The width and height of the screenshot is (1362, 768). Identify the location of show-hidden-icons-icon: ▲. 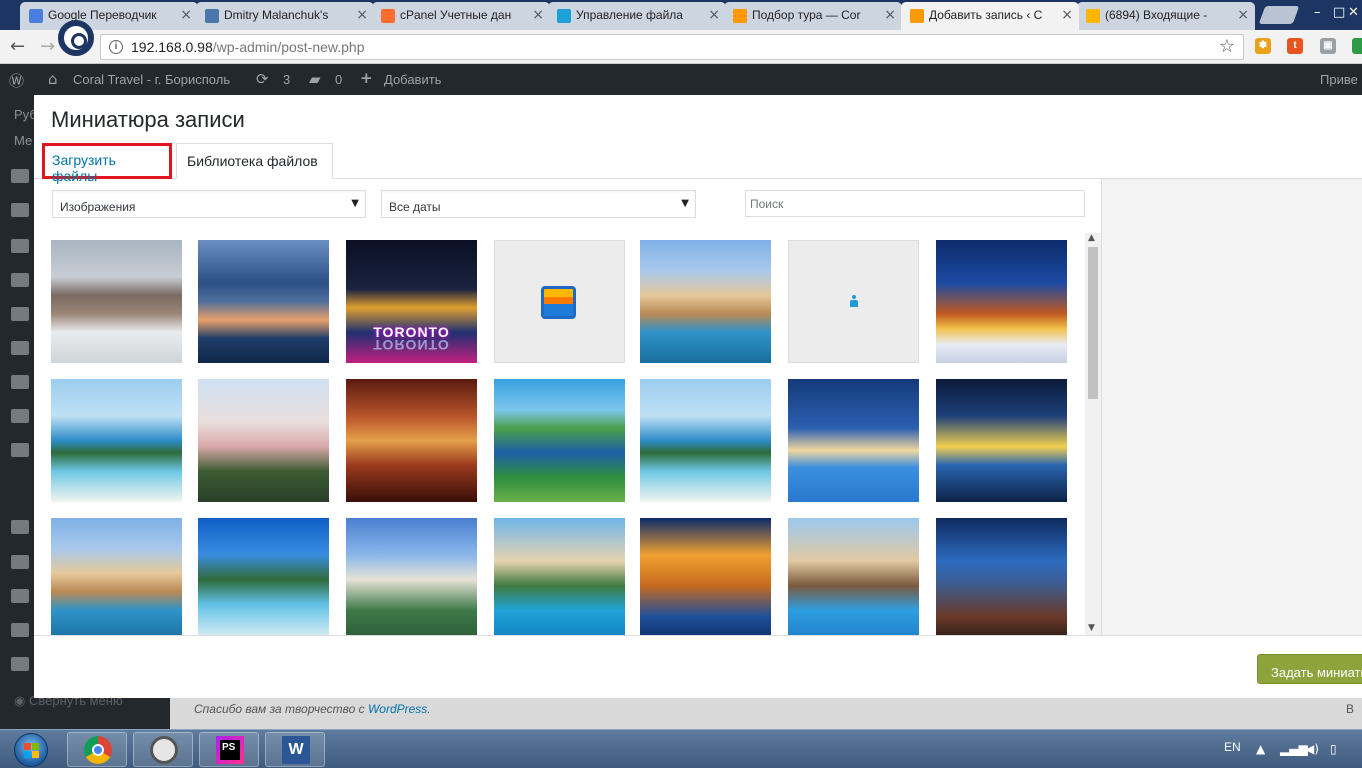
(1260, 749).